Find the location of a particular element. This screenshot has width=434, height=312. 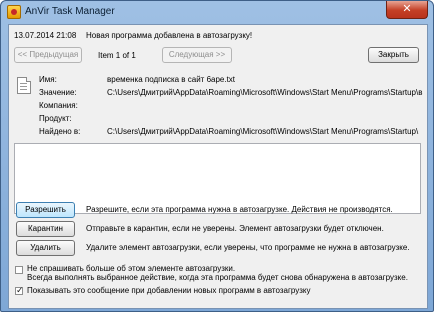

delete-button: Удалить is located at coordinates (45, 248).